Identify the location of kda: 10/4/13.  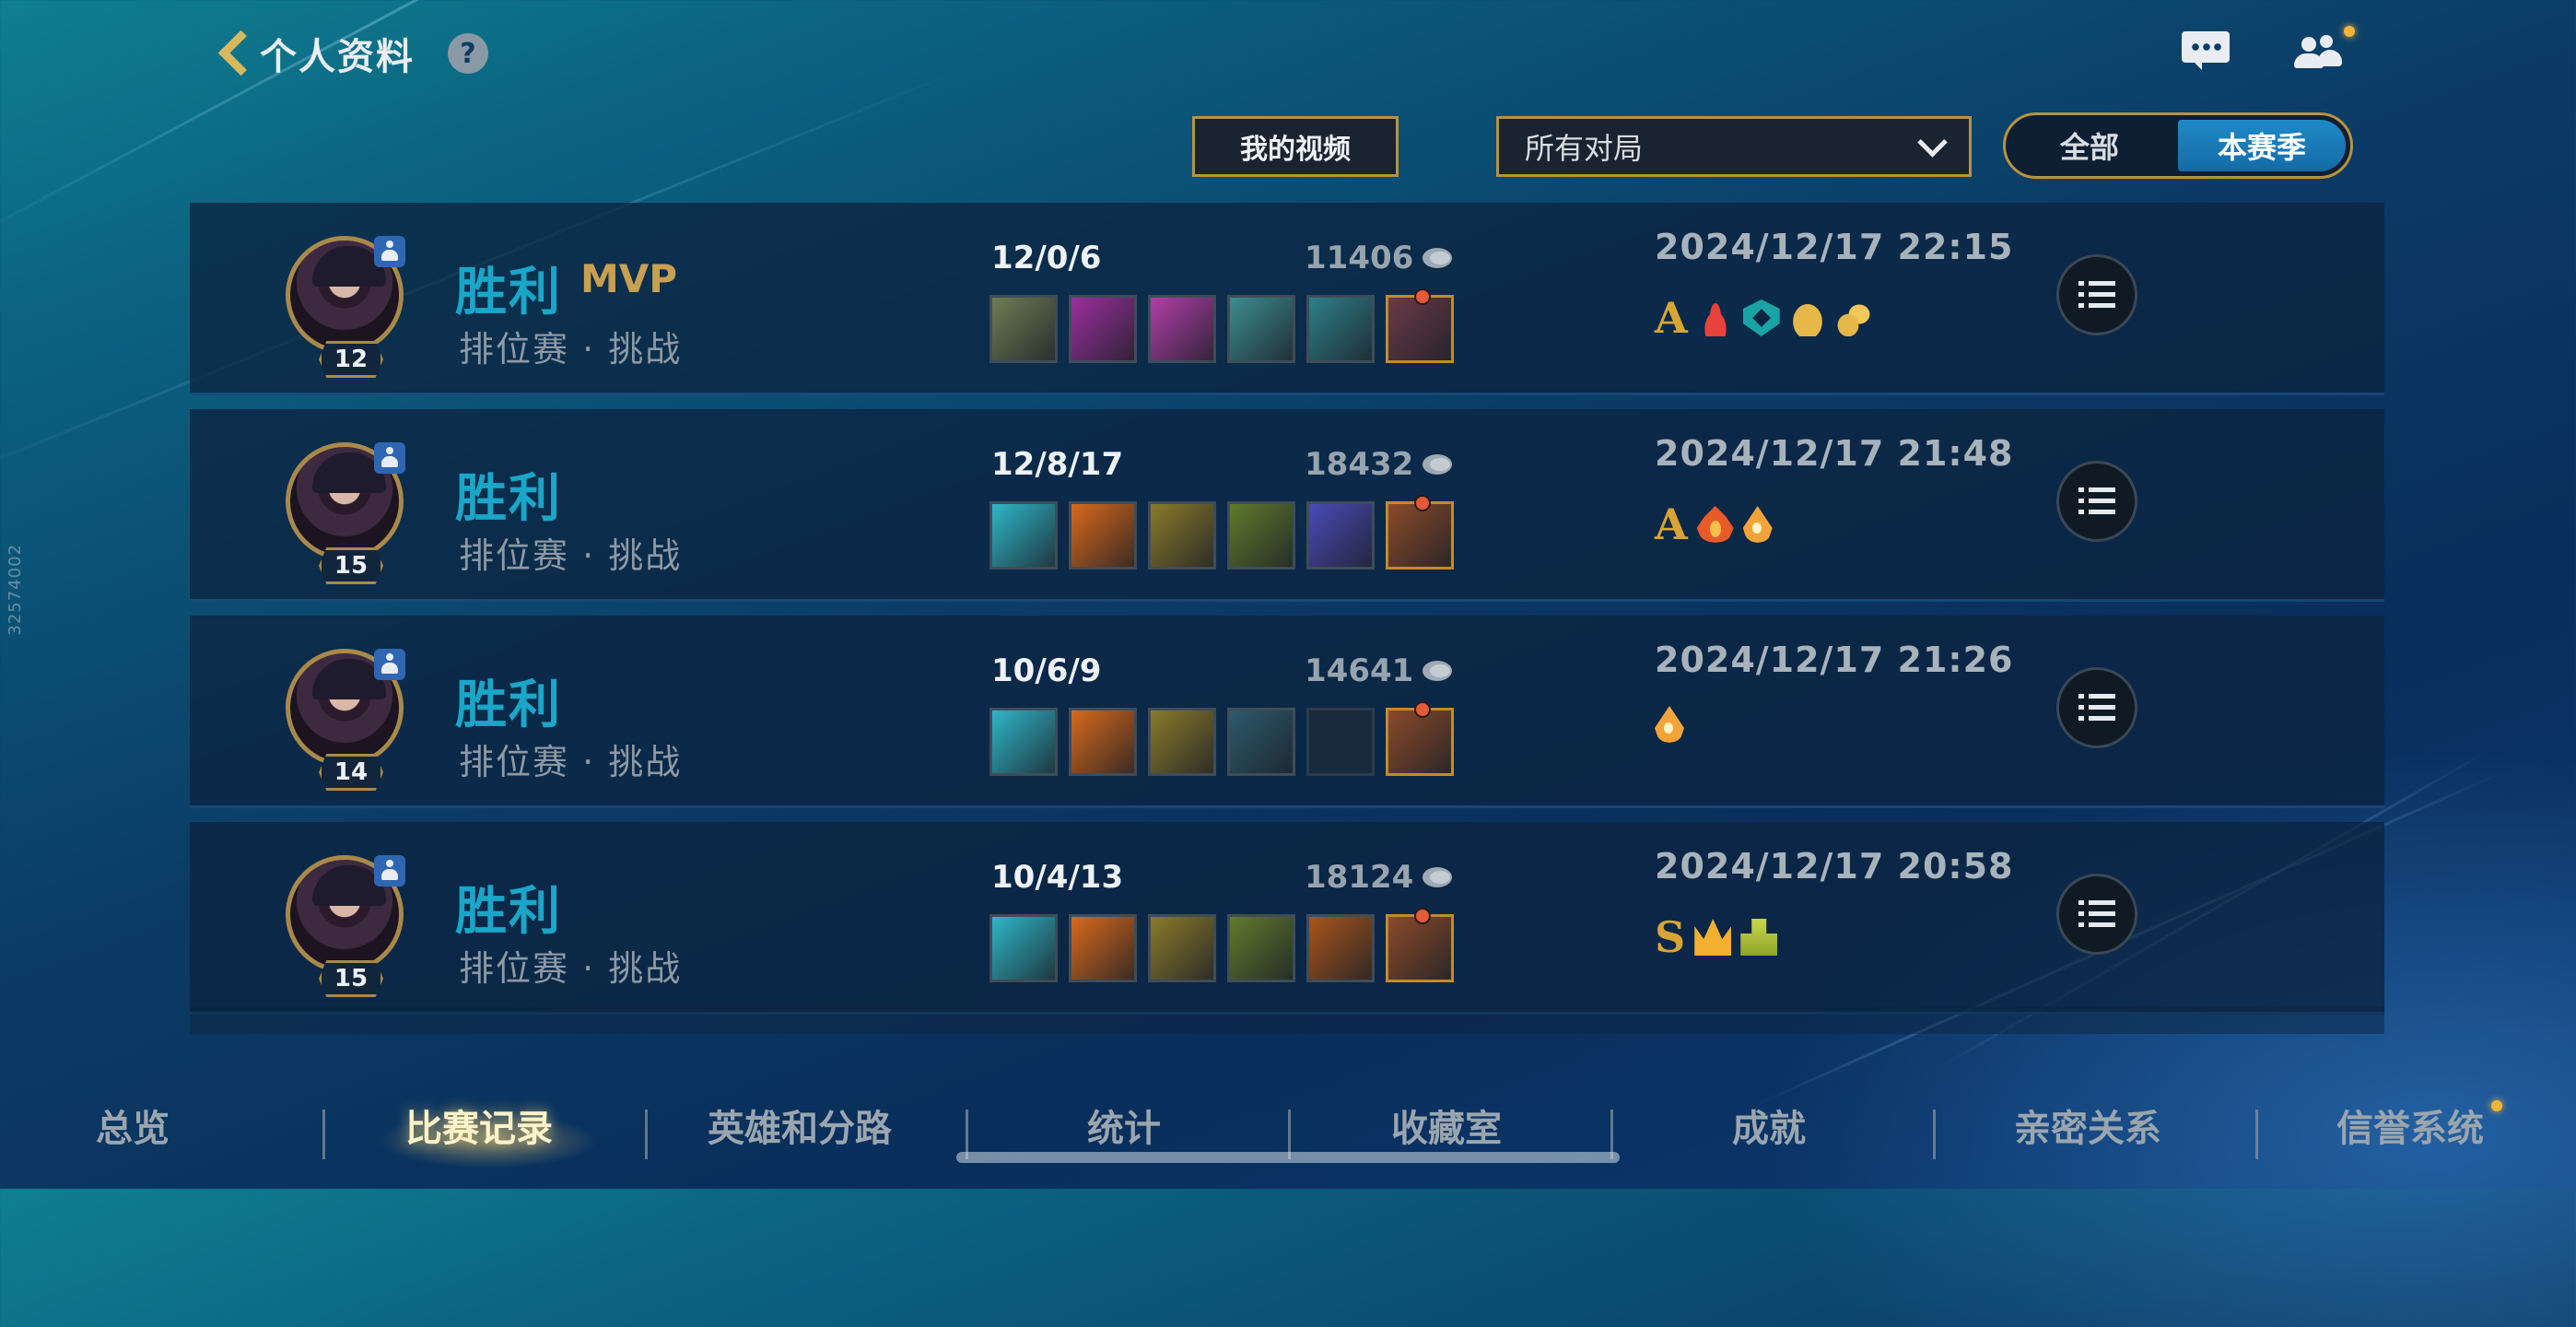
(1057, 877).